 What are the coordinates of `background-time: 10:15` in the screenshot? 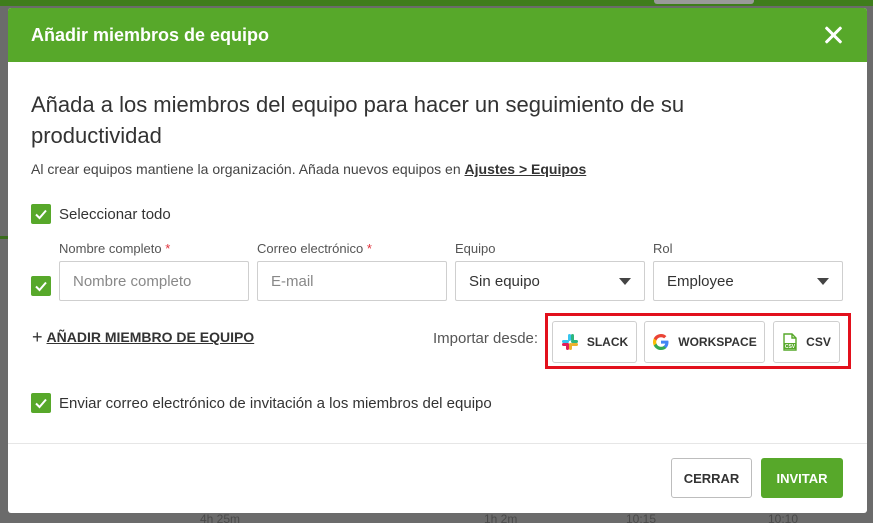 It's located at (641, 517).